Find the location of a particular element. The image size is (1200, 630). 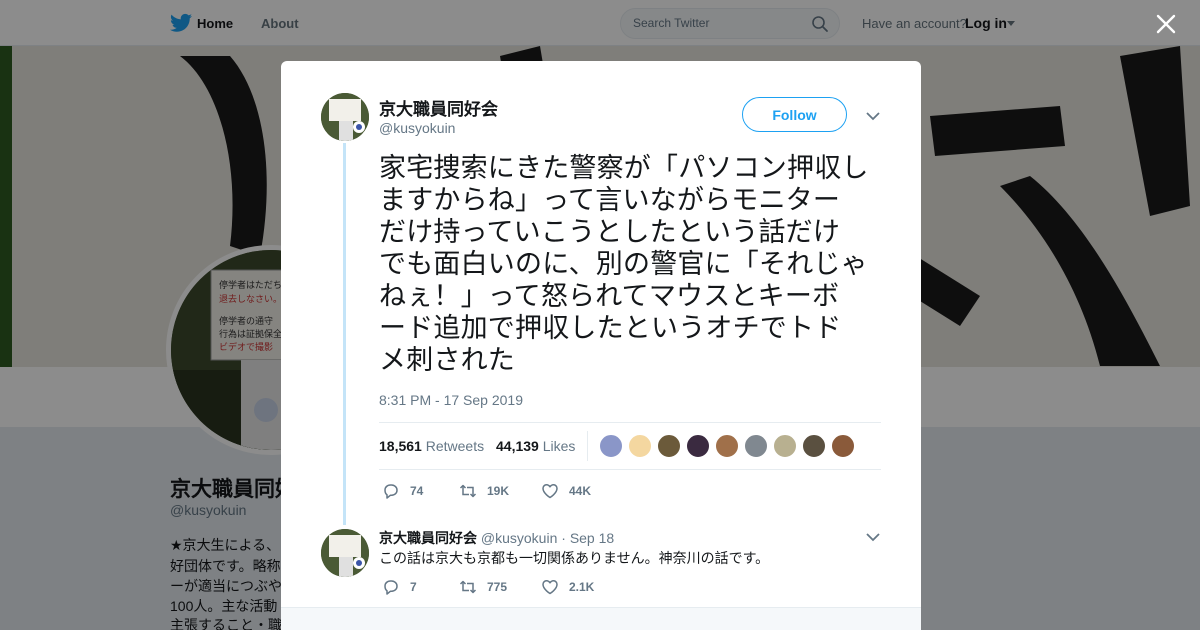

likes-stat: 44,139 Likes is located at coordinates (535, 446).